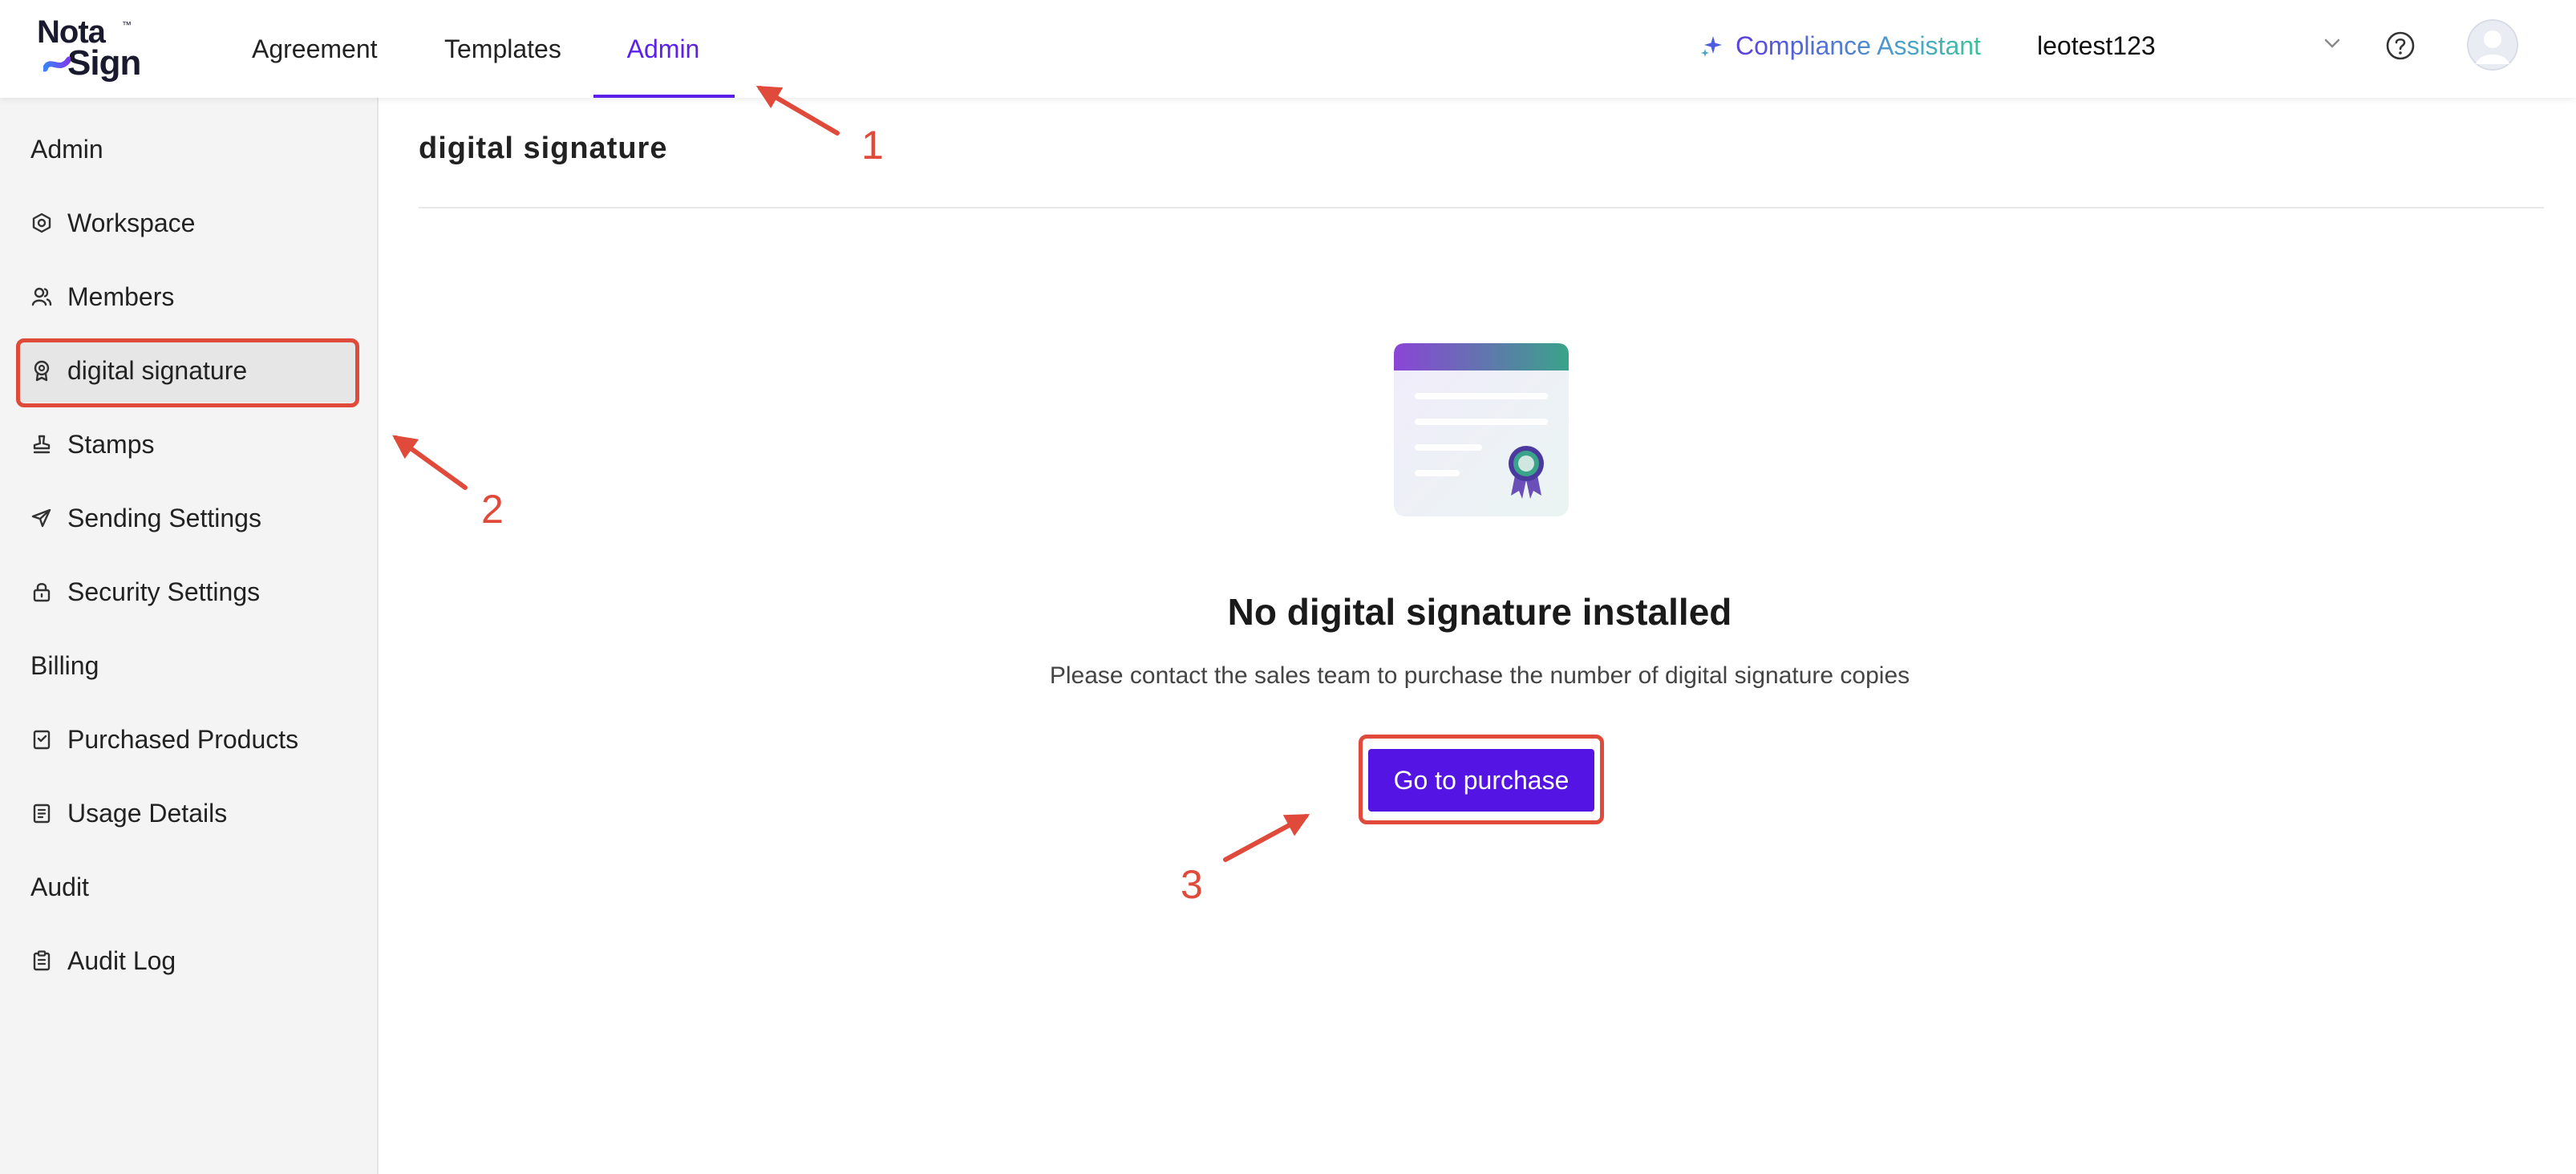  Describe the element at coordinates (1481, 780) in the screenshot. I see `go-to-purchase-button: Go to purchase` at that location.